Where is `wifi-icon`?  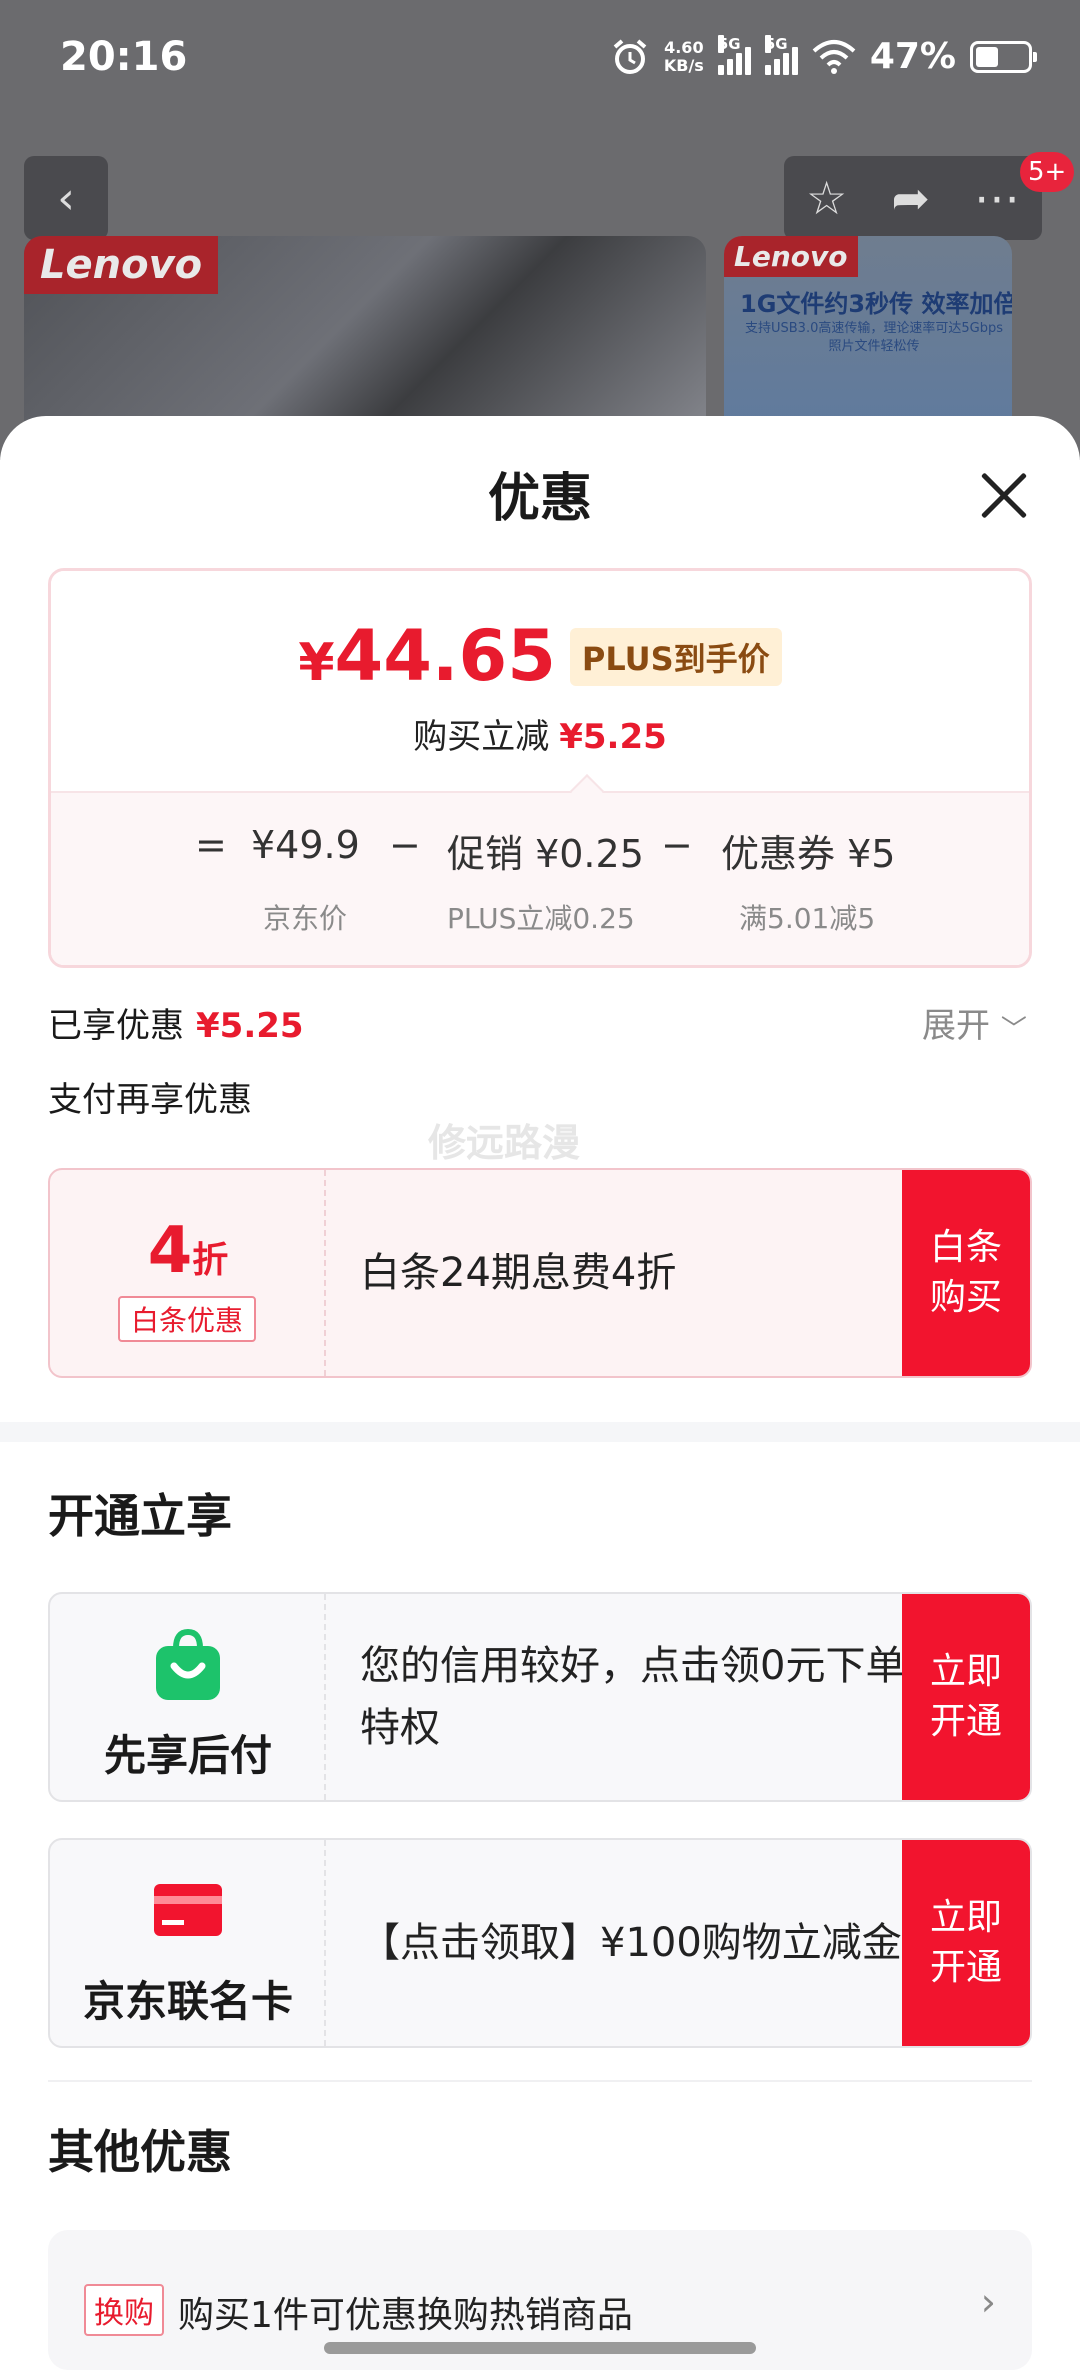
wifi-icon is located at coordinates (834, 56).